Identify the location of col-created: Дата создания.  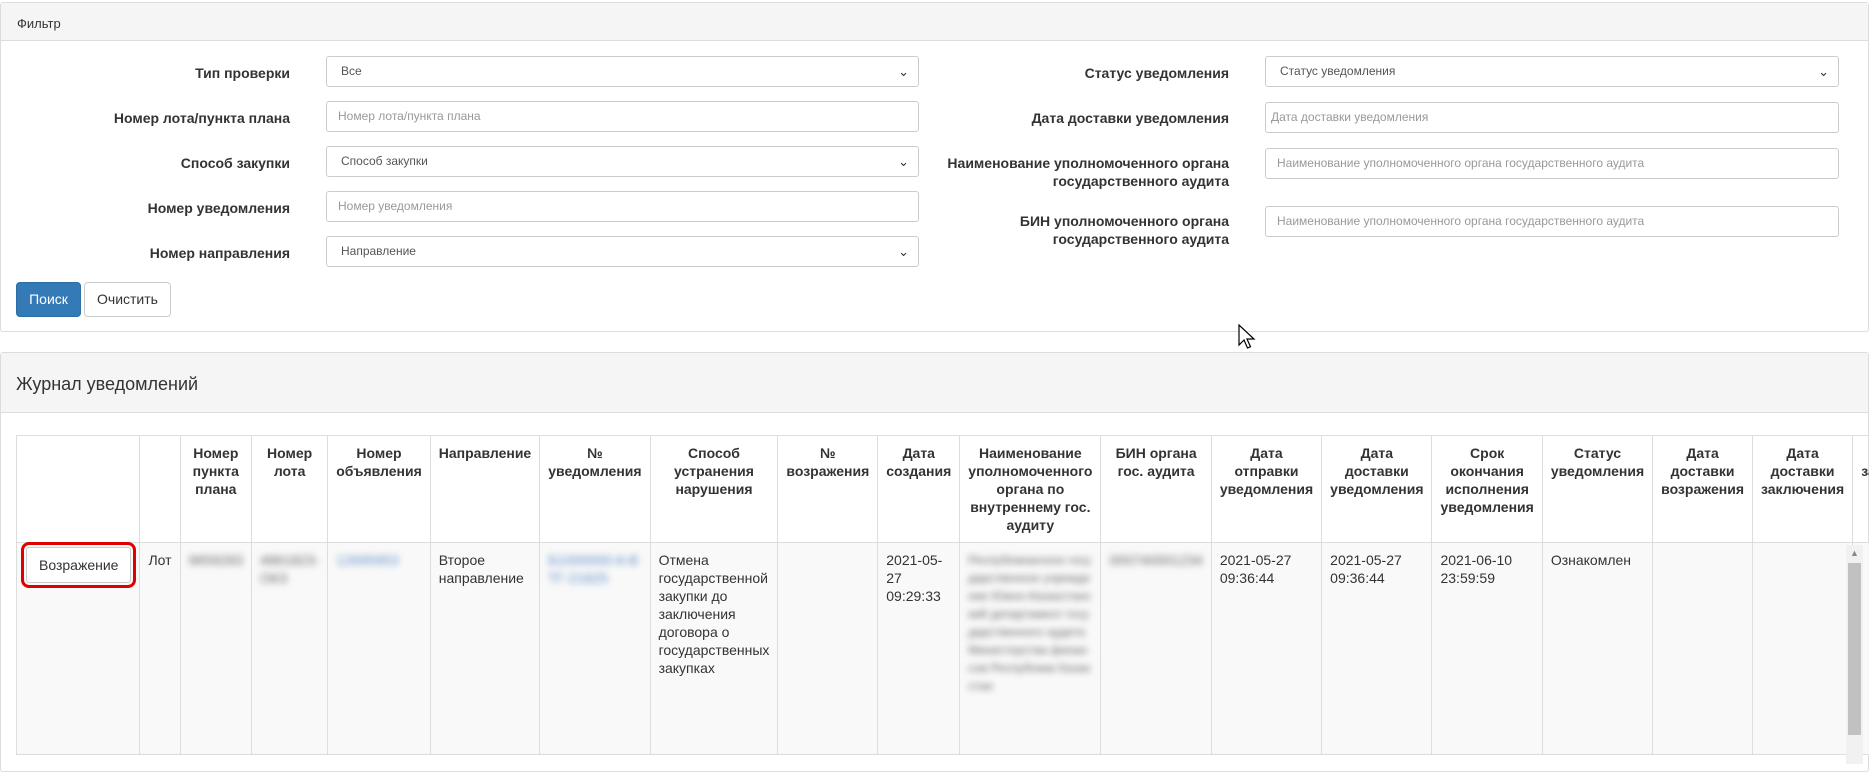
(919, 489).